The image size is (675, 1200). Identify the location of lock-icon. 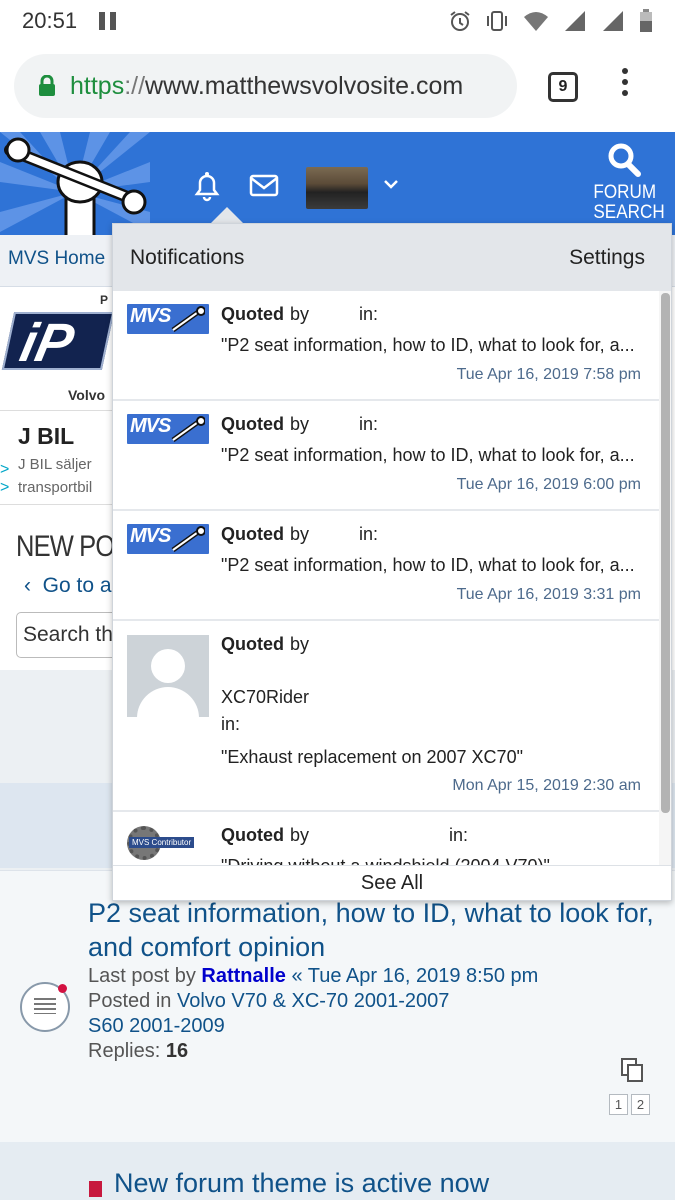
(47, 85).